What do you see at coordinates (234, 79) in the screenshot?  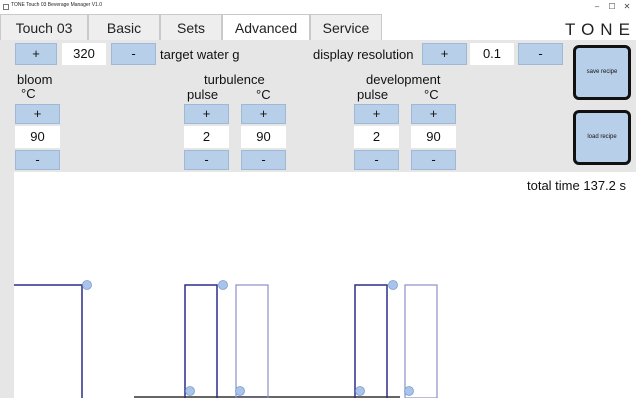 I see `turbulence-title: turbulence` at bounding box center [234, 79].